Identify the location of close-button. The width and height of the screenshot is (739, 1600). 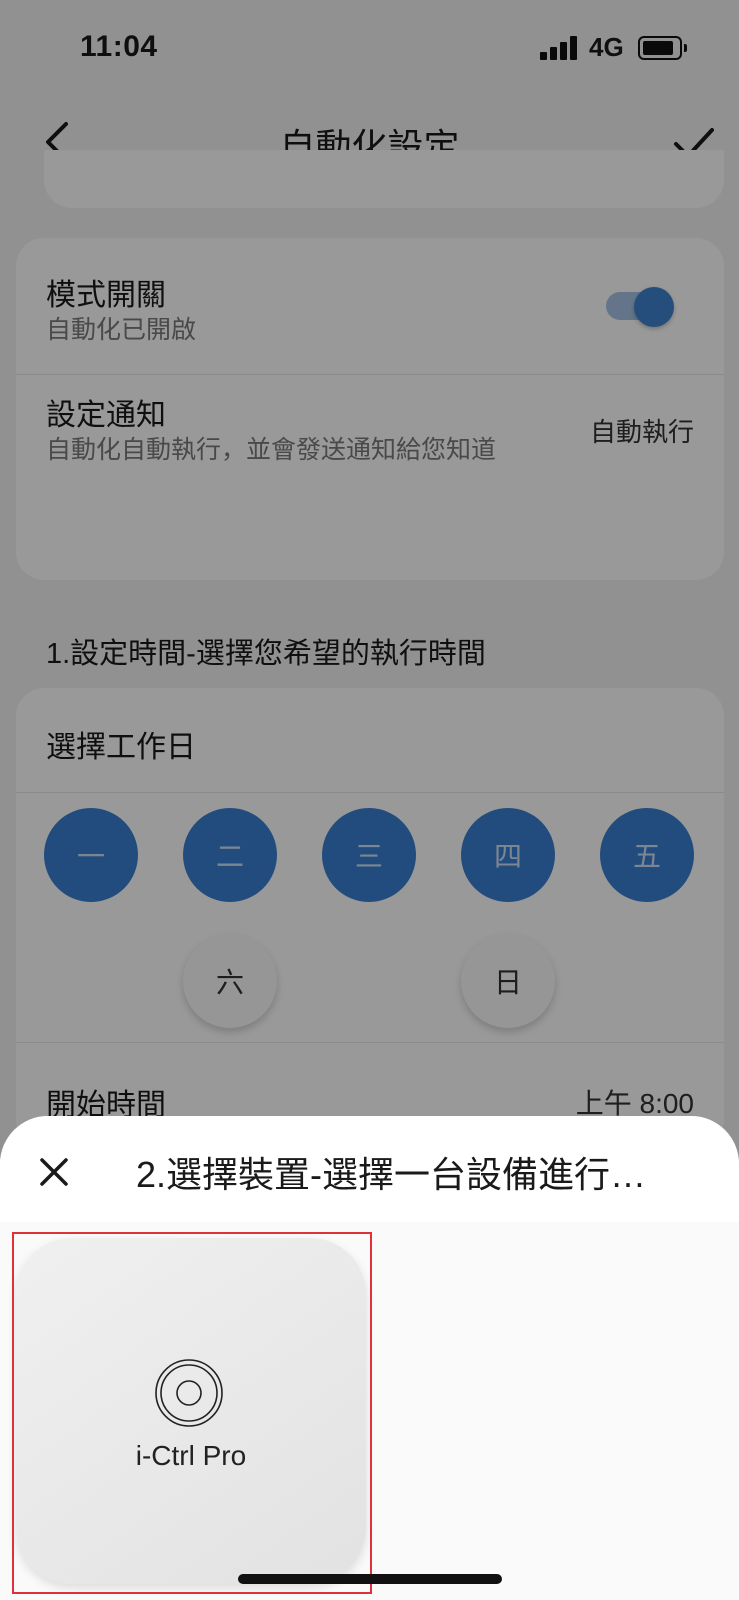
(54, 1172).